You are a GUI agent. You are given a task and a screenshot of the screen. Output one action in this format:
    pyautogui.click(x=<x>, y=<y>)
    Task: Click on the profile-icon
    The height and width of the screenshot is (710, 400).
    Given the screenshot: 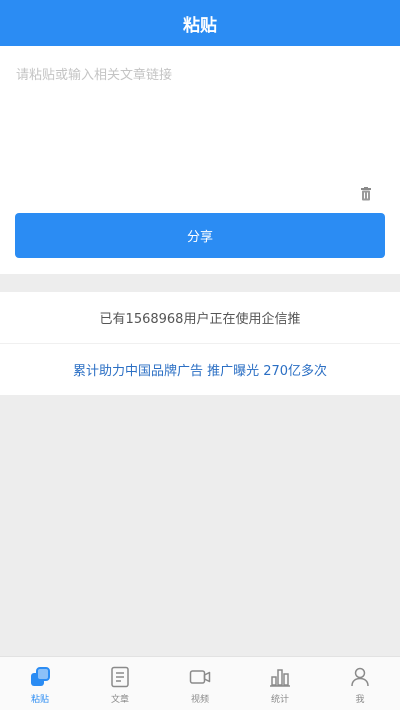 What is the action you would take?
    pyautogui.click(x=360, y=677)
    